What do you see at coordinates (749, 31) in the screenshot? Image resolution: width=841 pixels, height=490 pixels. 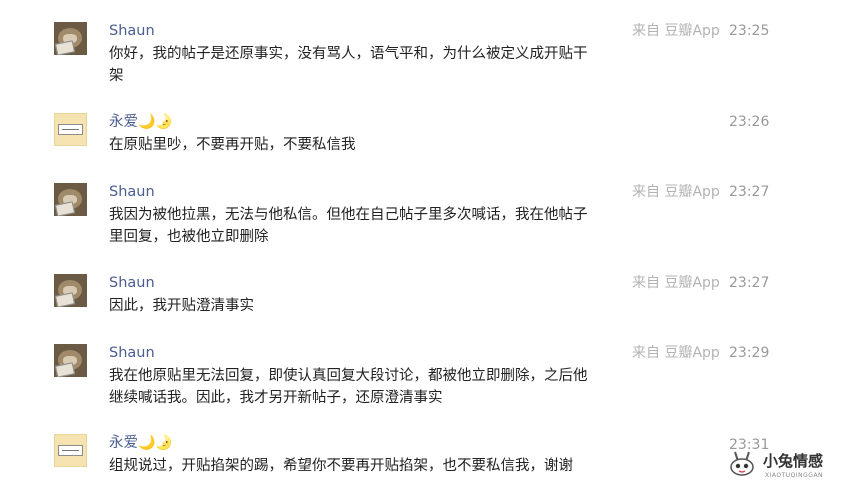 I see `message-time: 23:25` at bounding box center [749, 31].